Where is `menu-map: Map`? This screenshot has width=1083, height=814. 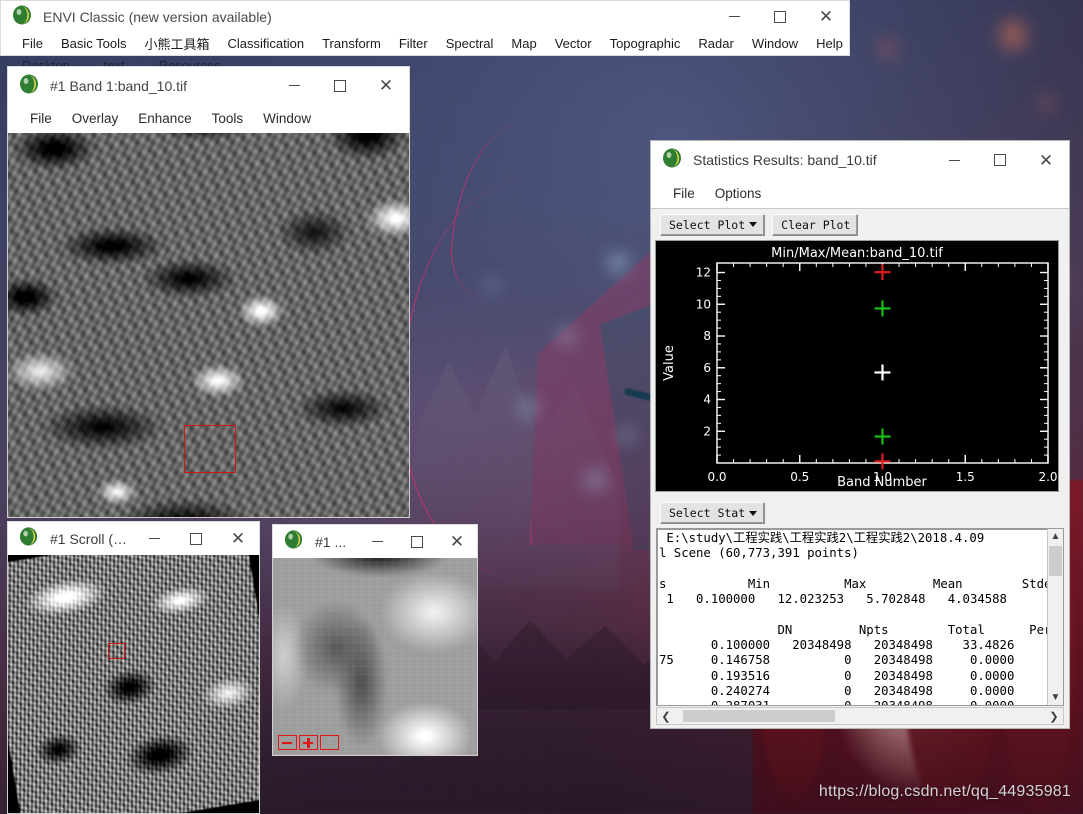 menu-map: Map is located at coordinates (523, 43).